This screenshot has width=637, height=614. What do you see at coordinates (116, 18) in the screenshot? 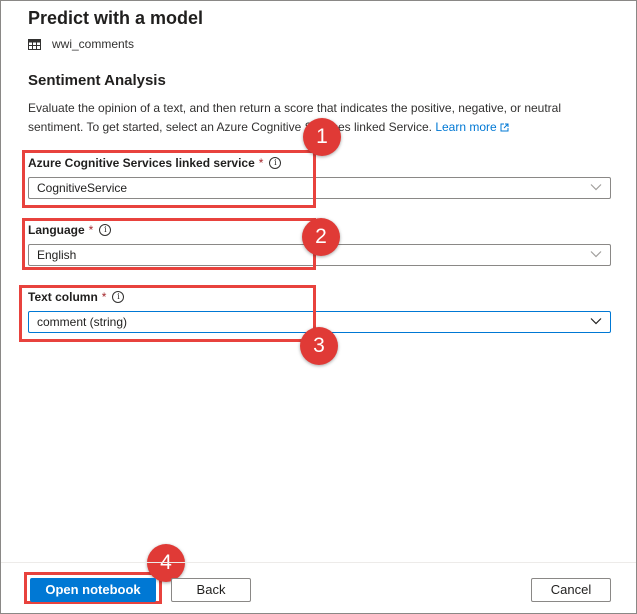
I see `panel-title: Predict with a model` at bounding box center [116, 18].